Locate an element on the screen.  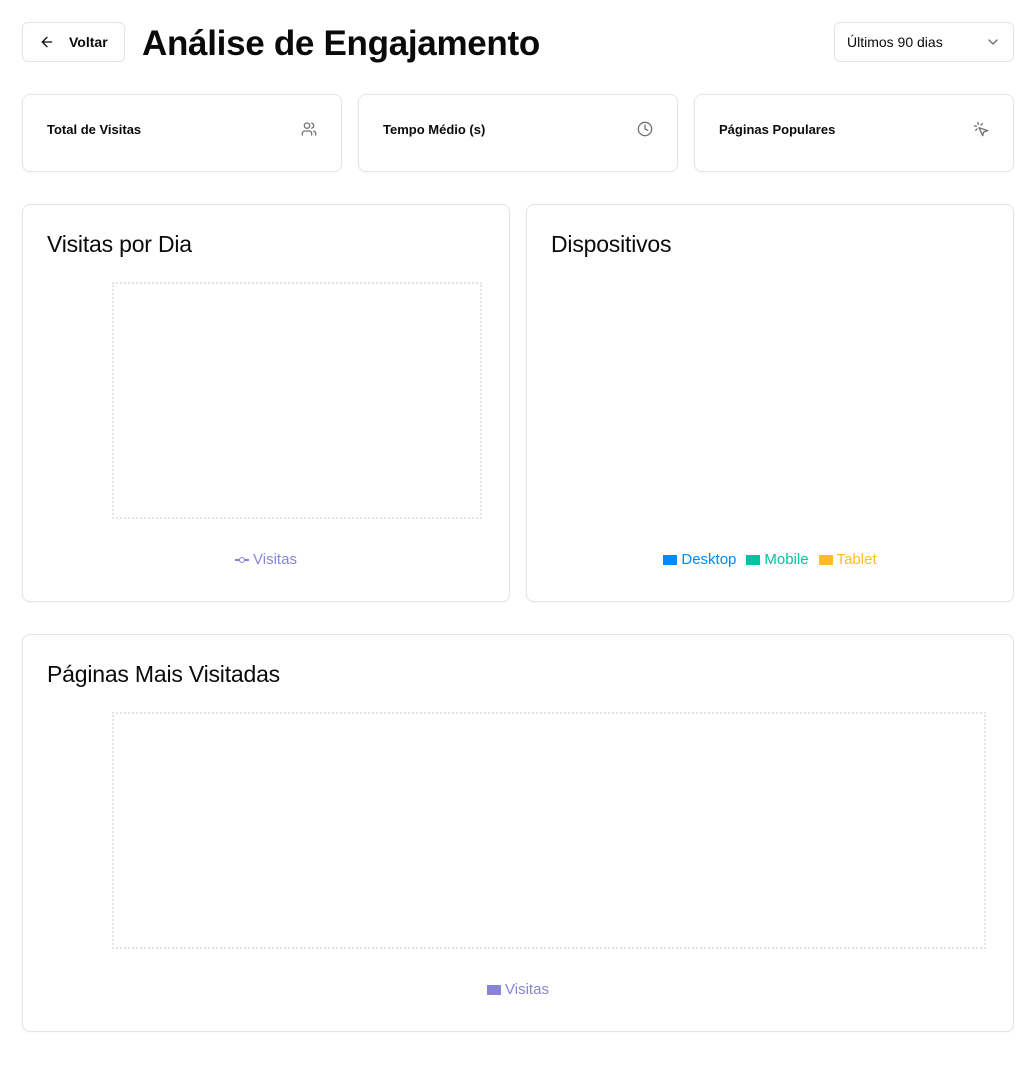
date-range-select: Últimos 90 dias is located at coordinates (924, 42).